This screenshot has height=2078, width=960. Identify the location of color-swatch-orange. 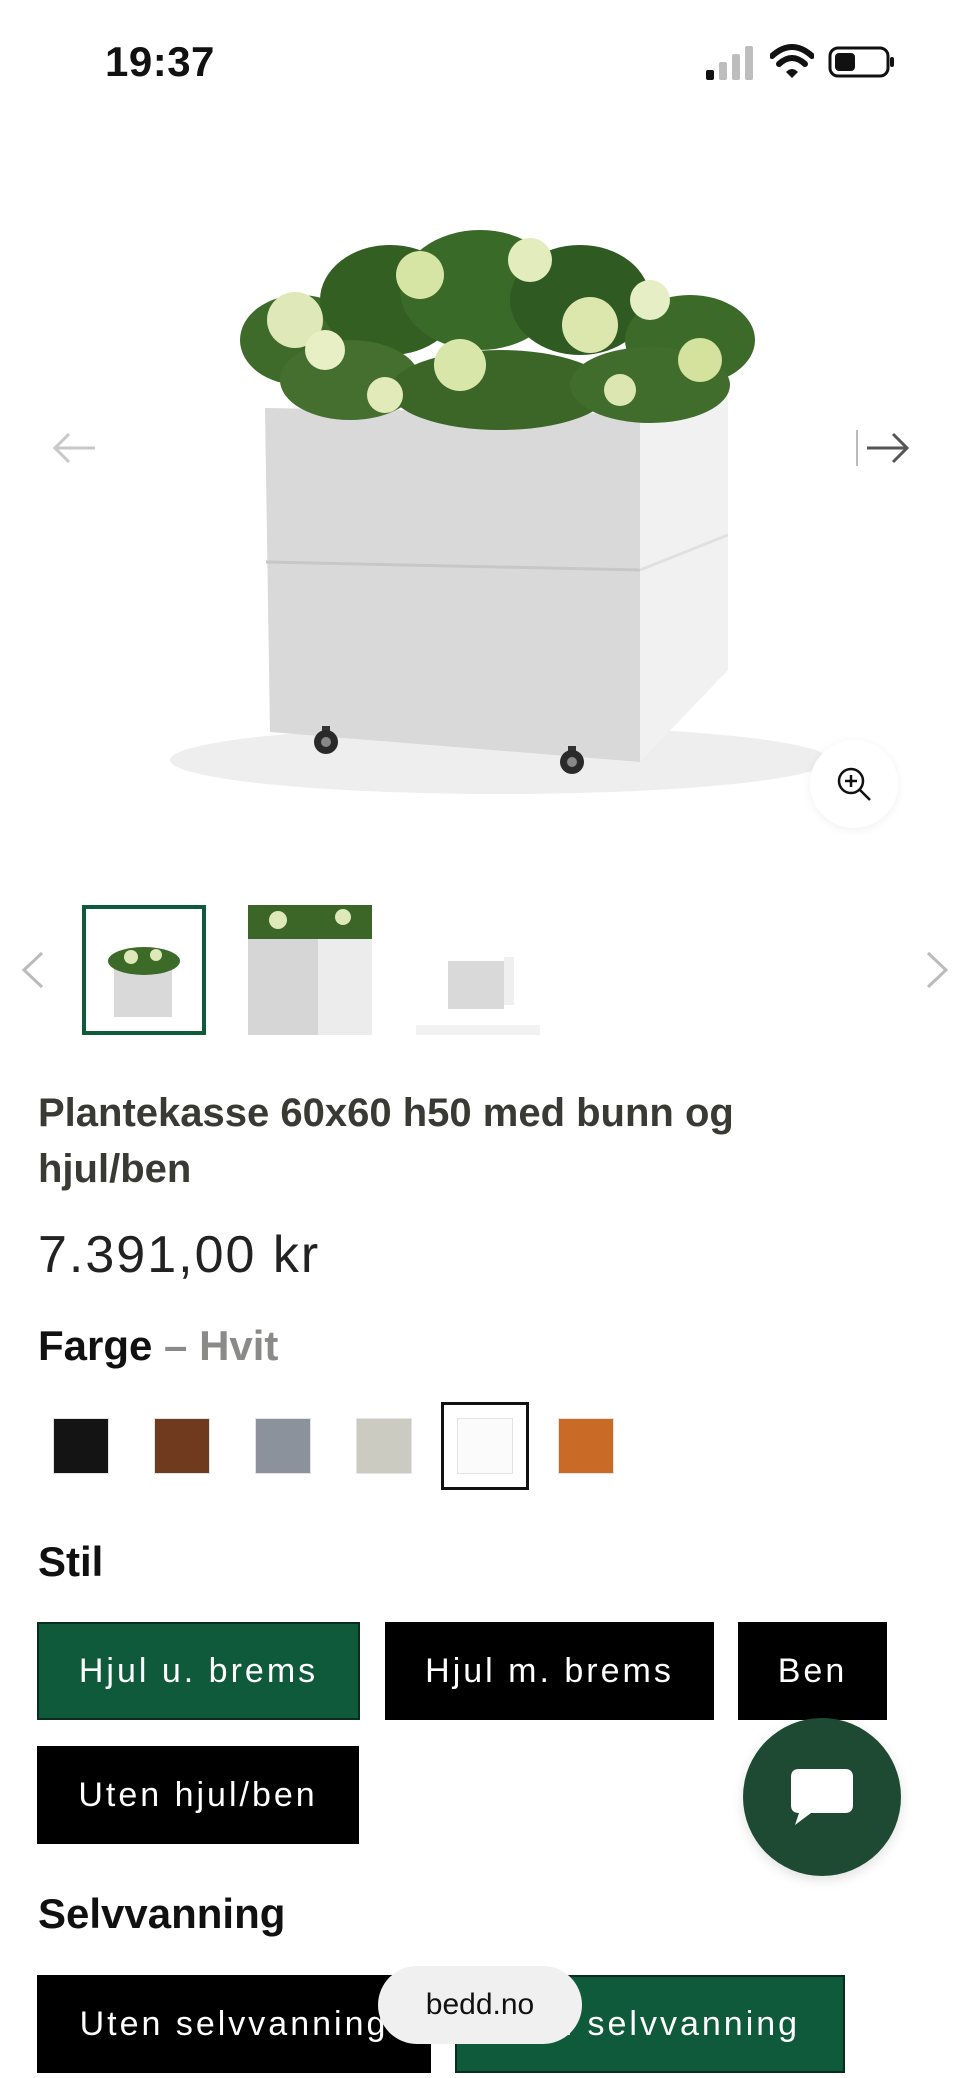
(586, 1446).